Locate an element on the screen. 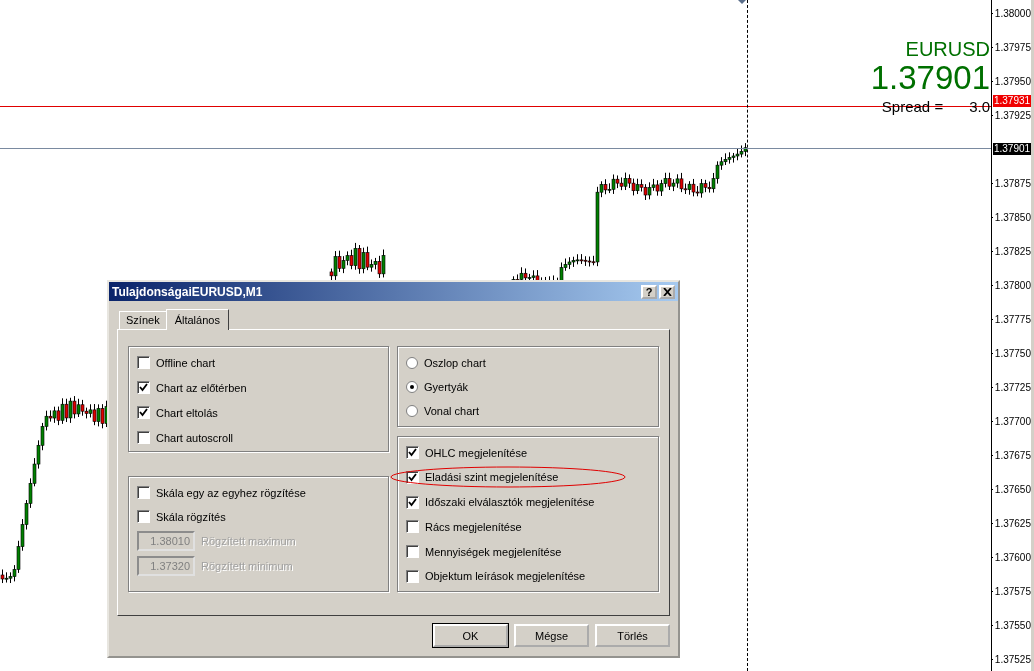  checkbox-label: Időszaki elválasztók megjelenítése is located at coordinates (510, 502).